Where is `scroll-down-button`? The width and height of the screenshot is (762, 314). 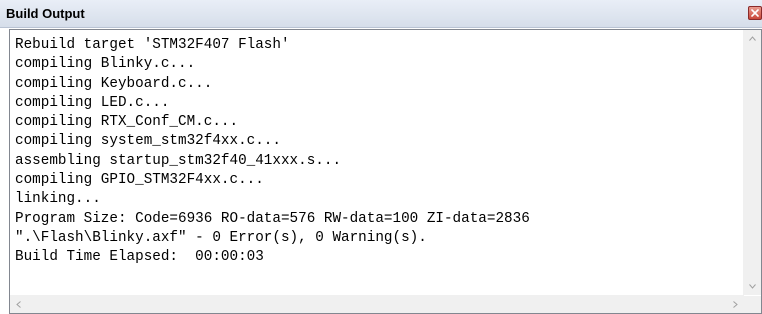 scroll-down-button is located at coordinates (752, 286).